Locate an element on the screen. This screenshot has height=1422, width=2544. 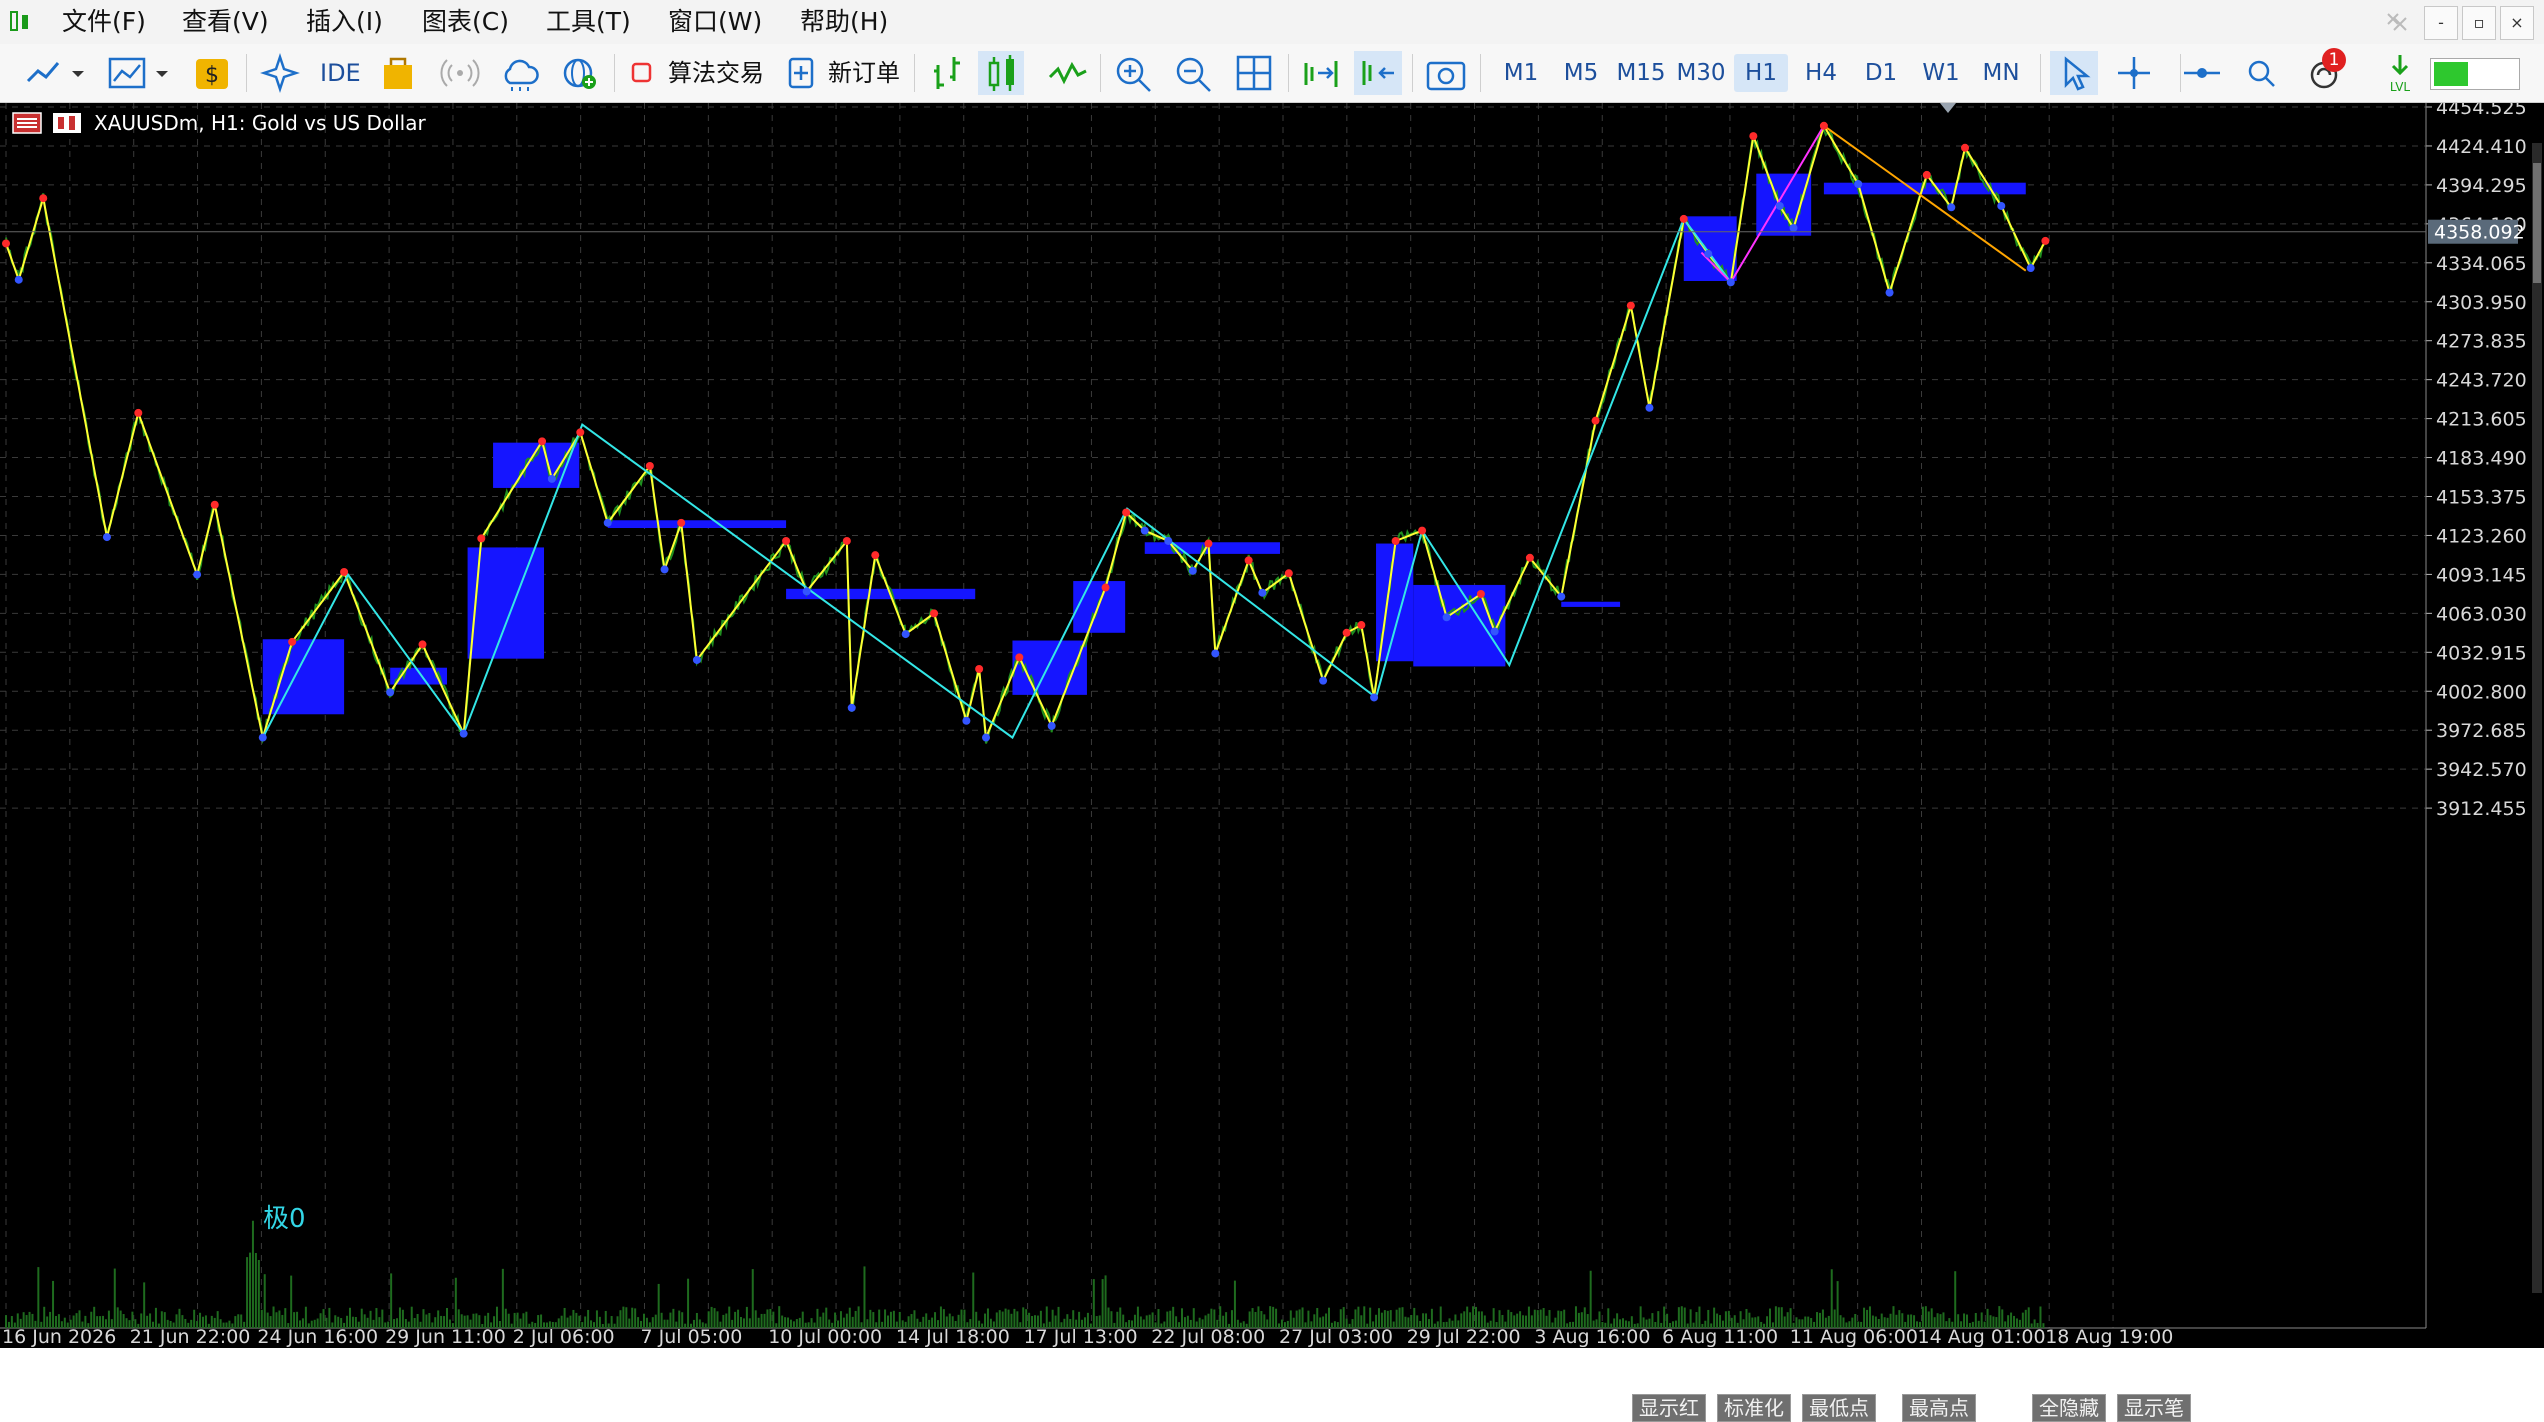
tf-m30: M30 is located at coordinates (1701, 73).